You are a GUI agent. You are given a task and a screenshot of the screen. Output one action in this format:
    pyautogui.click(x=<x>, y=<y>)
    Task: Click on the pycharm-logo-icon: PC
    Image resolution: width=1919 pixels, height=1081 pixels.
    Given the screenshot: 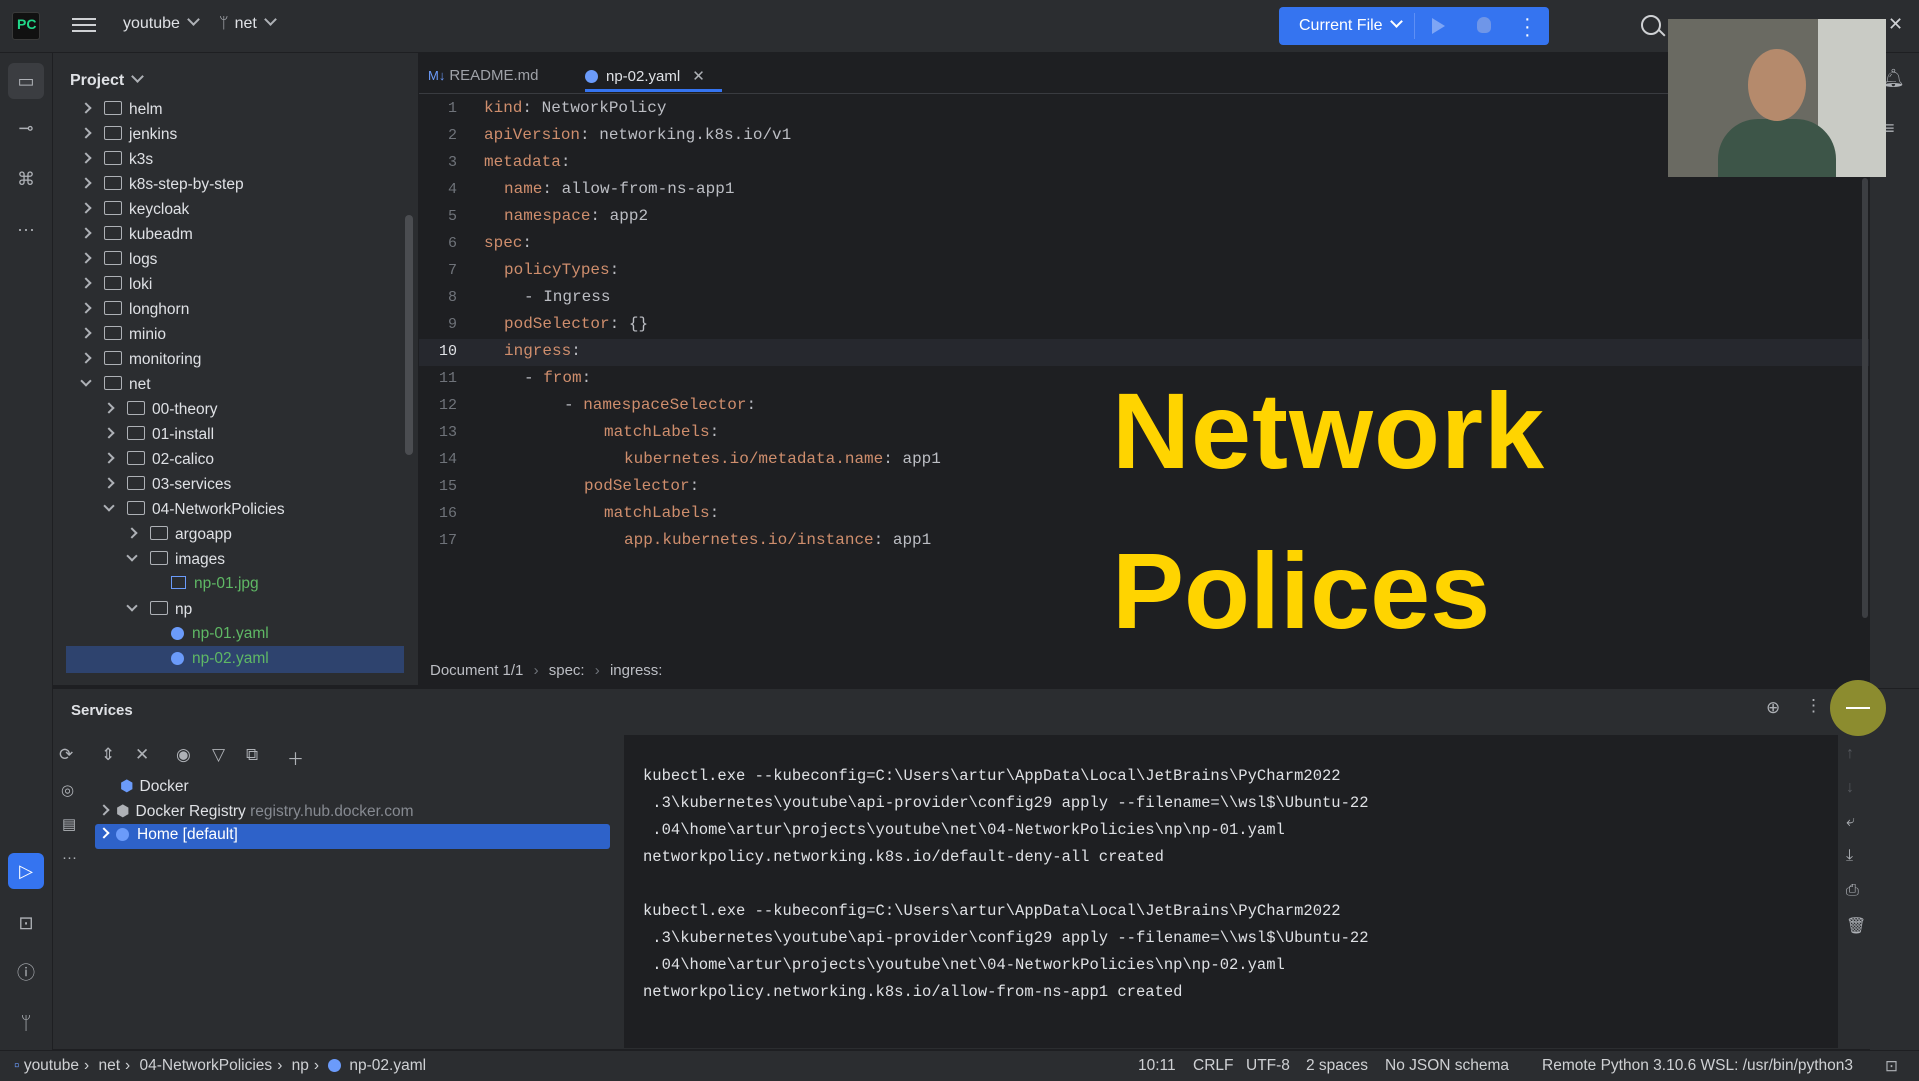 What is the action you would take?
    pyautogui.click(x=26, y=26)
    